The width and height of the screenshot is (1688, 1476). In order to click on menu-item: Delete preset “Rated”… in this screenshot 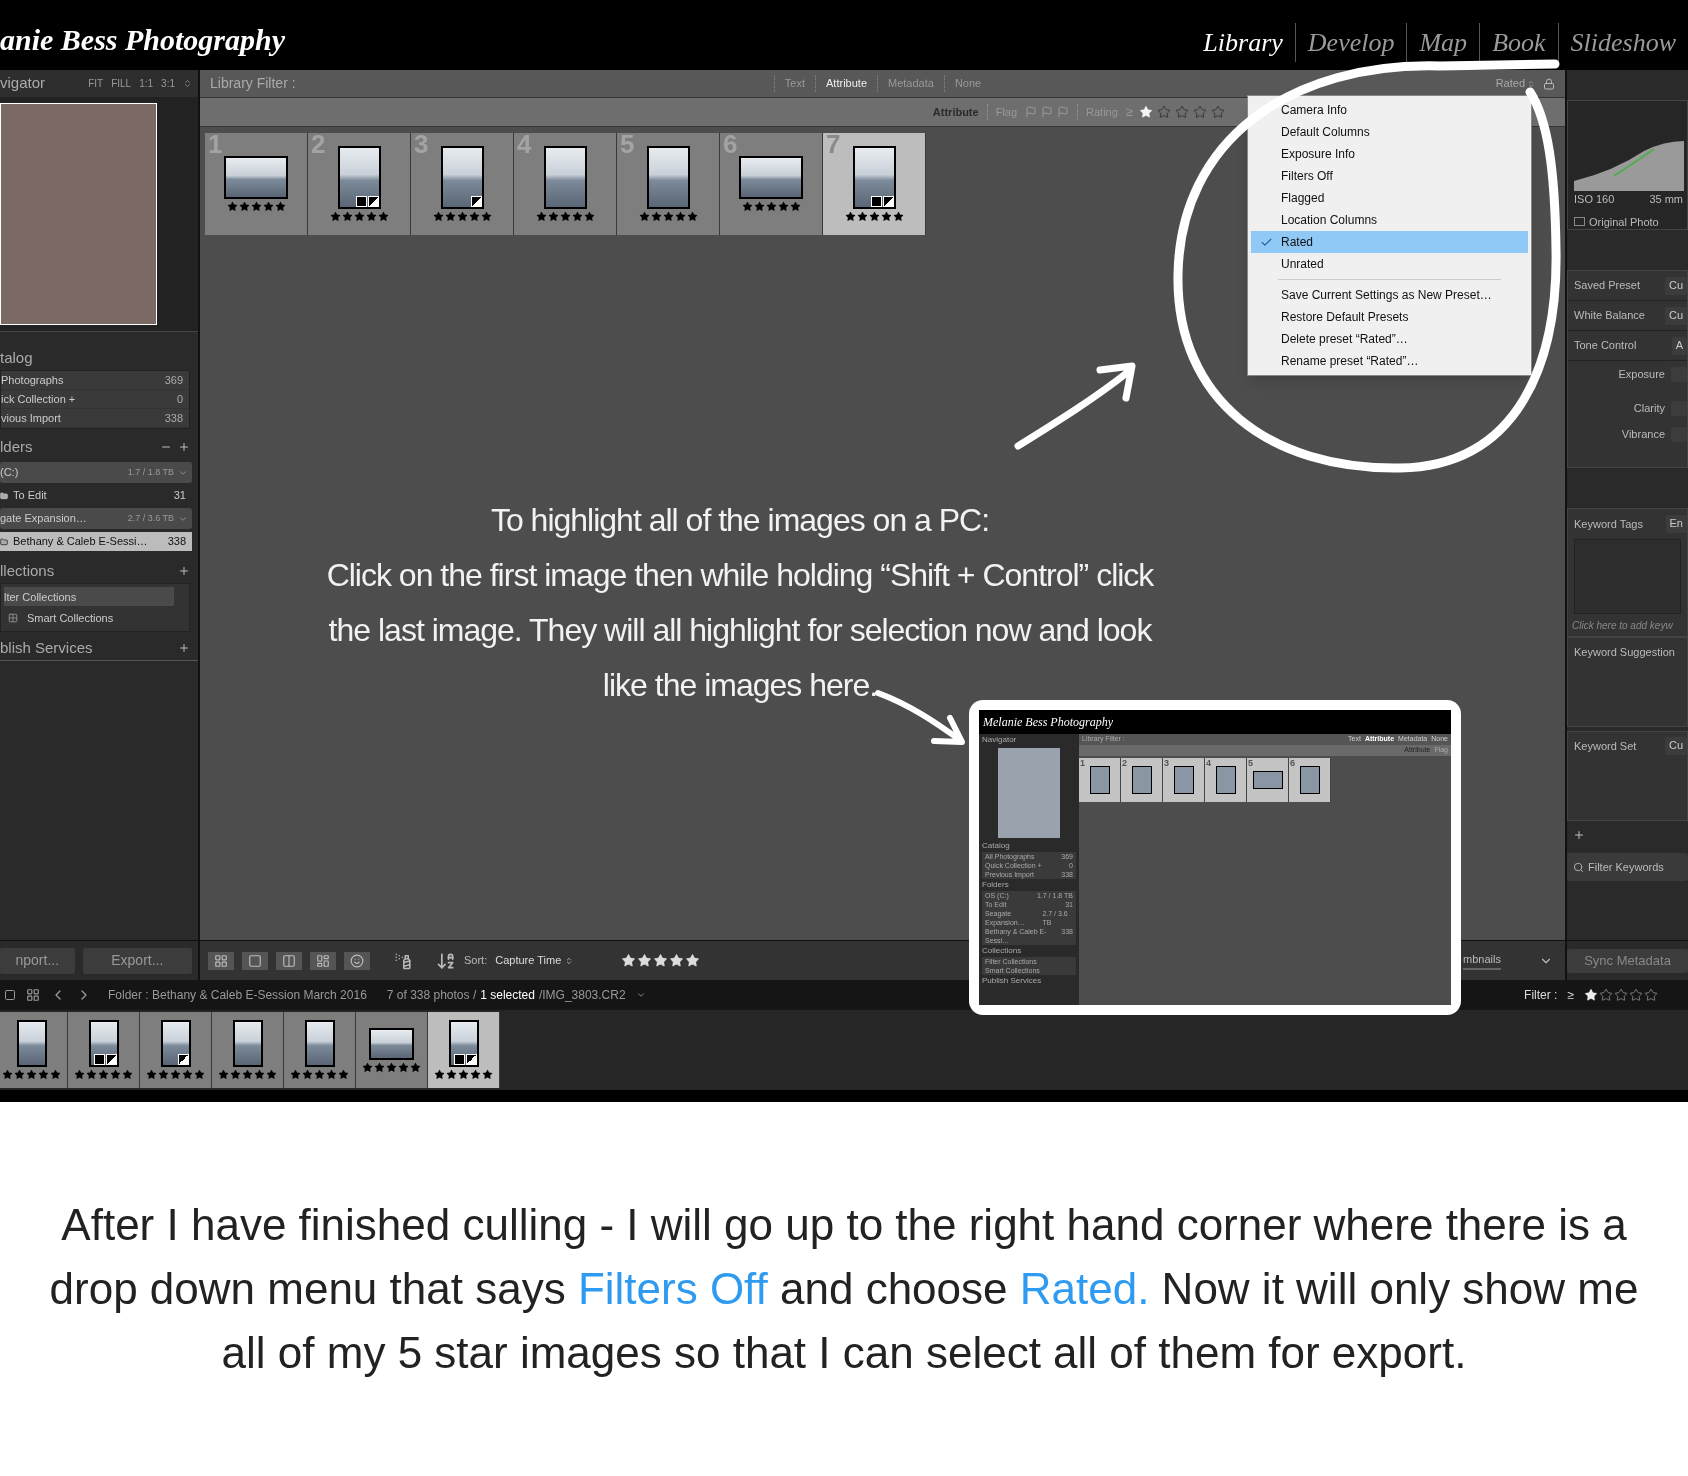, I will do `click(1389, 339)`.